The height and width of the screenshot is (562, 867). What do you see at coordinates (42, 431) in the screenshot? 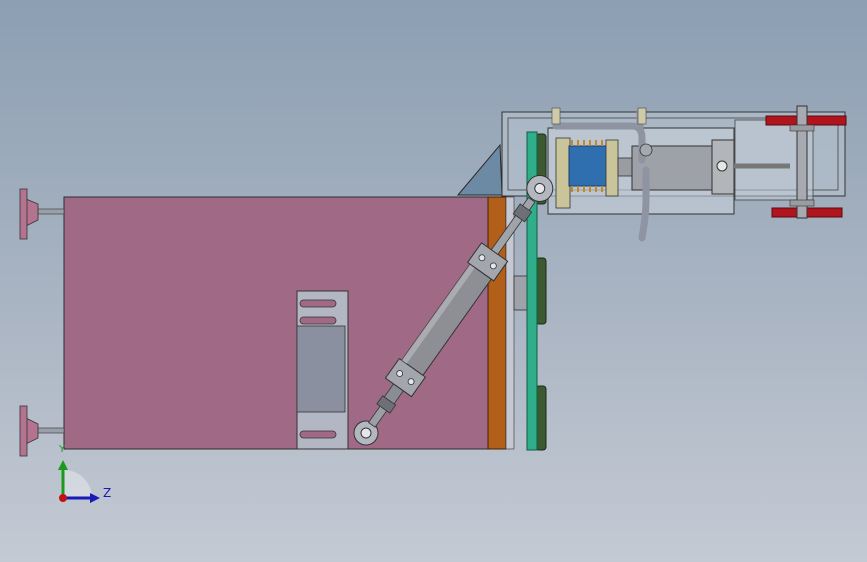
I see `foot-bottom` at bounding box center [42, 431].